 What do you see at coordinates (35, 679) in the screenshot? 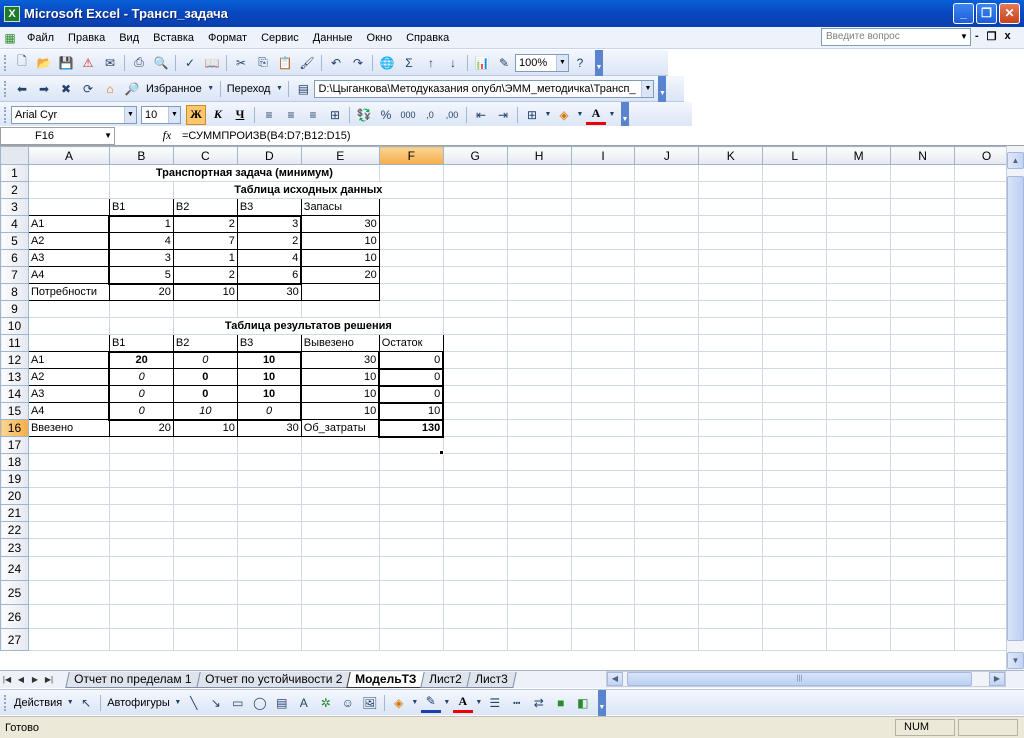
I see `next-sheet-icon: ▶` at bounding box center [35, 679].